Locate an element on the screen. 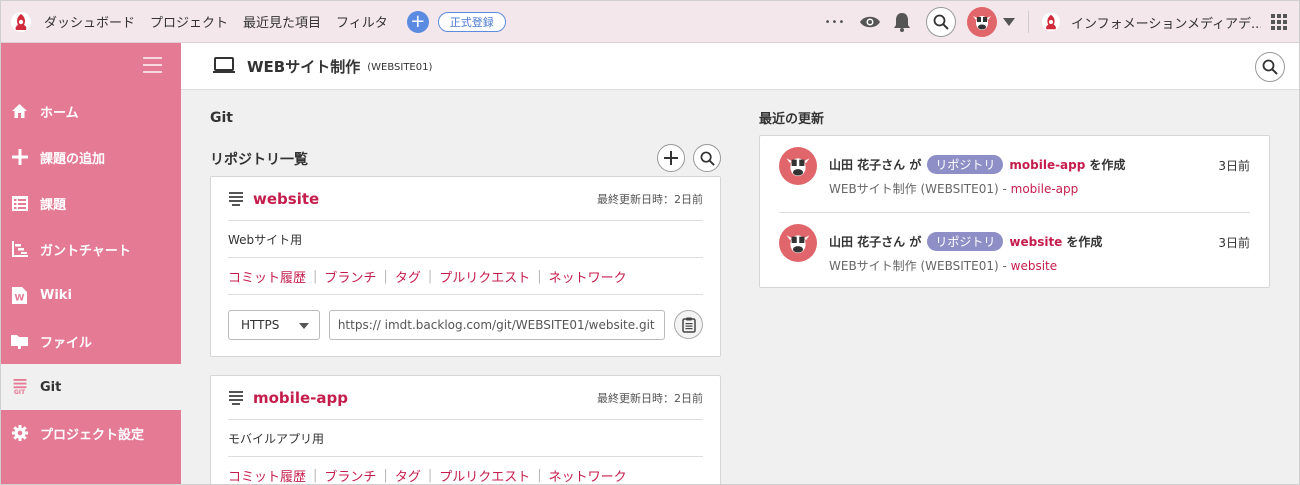  repo-description: Webサイト用 is located at coordinates (465, 239).